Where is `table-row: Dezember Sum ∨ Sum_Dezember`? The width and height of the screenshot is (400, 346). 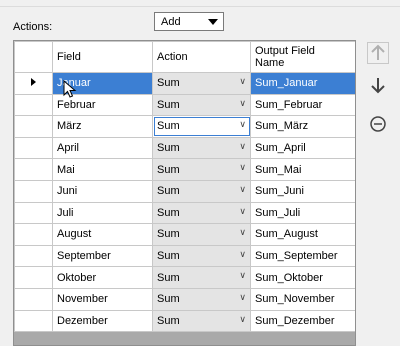
table-row: Dezember Sum ∨ Sum_Dezember is located at coordinates (184, 321).